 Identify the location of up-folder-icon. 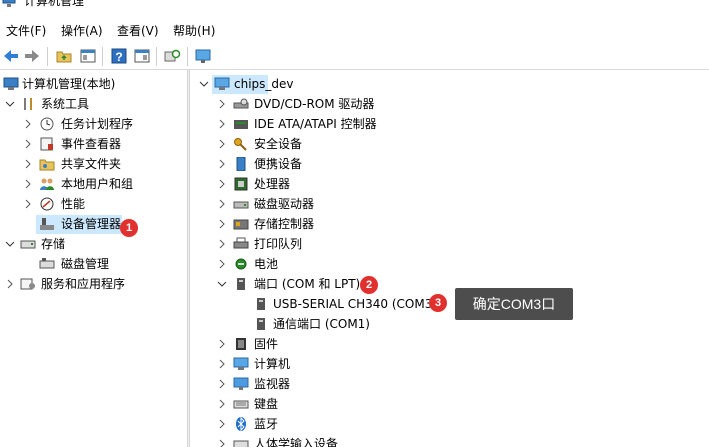
(64, 56).